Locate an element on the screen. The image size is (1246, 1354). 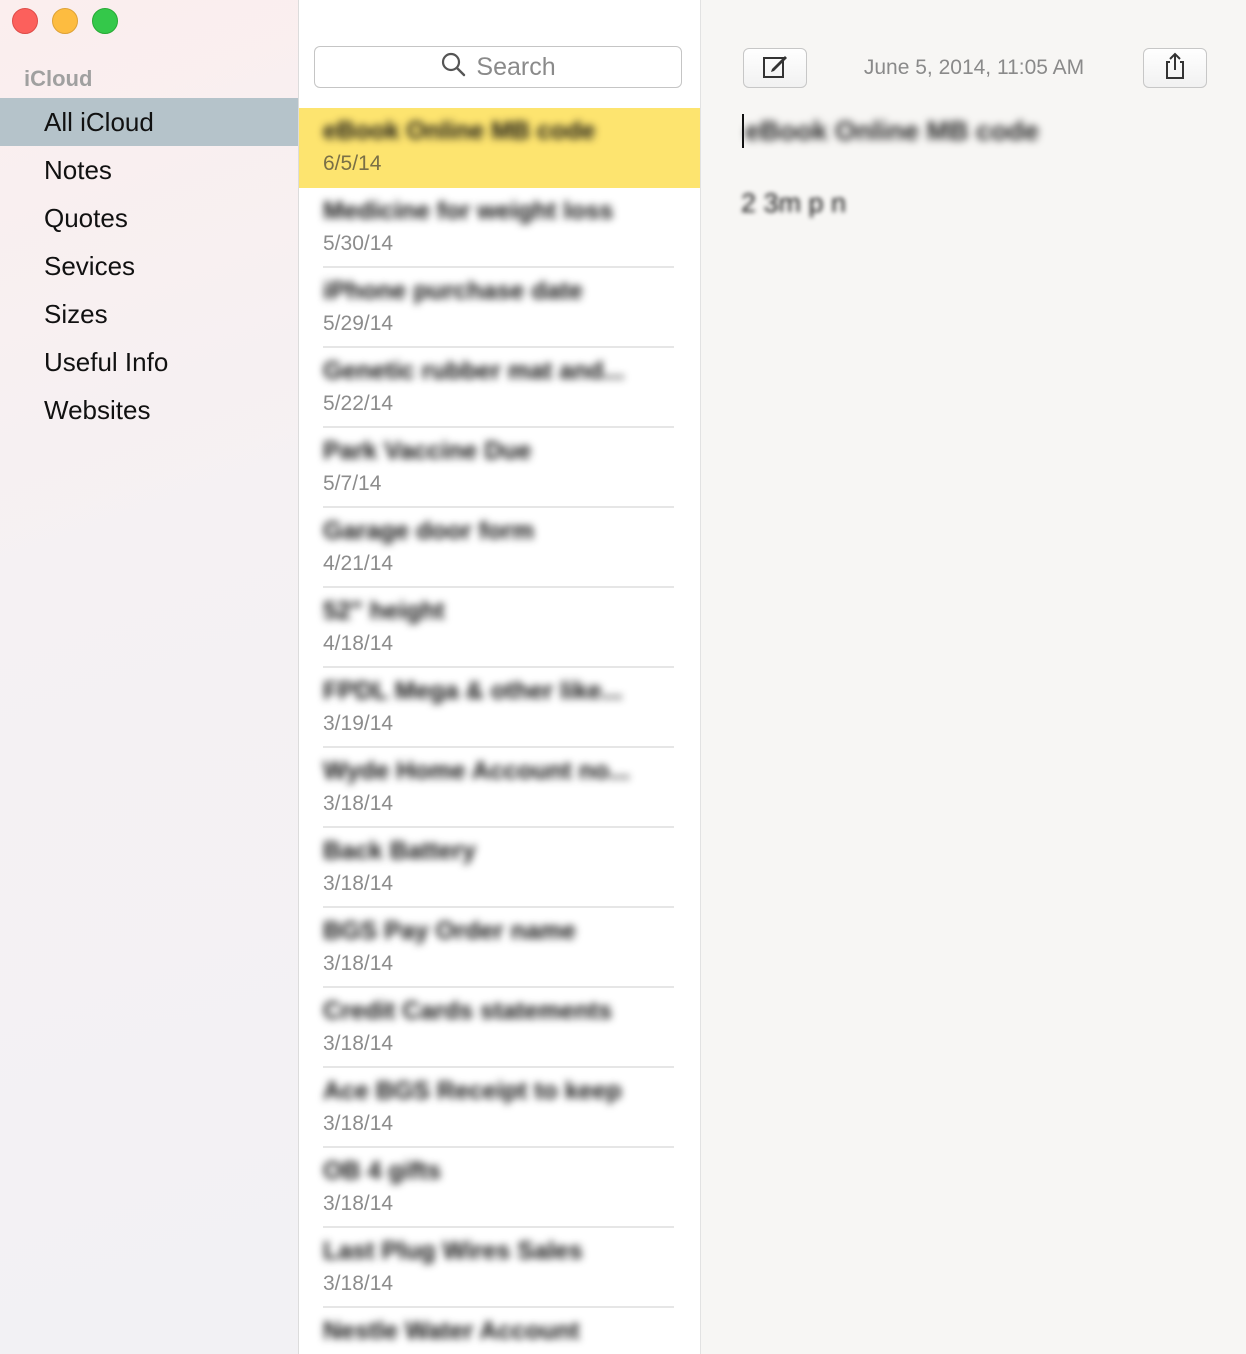
note-title: Garage door form is located at coordinates (429, 531).